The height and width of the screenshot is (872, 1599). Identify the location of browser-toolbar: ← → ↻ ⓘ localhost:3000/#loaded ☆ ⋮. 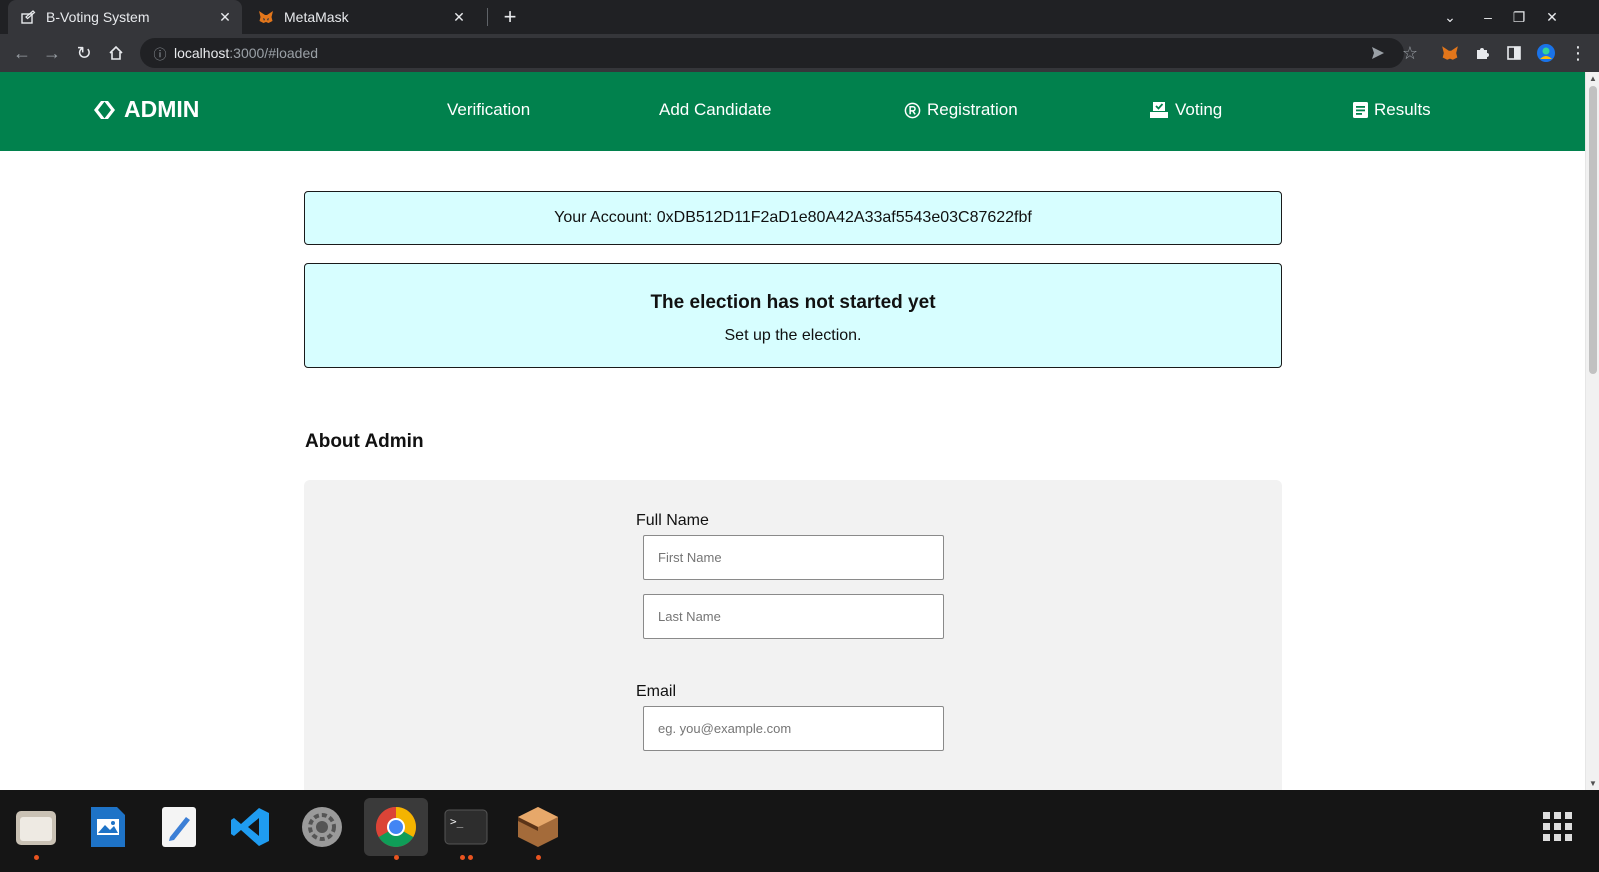
(799, 53).